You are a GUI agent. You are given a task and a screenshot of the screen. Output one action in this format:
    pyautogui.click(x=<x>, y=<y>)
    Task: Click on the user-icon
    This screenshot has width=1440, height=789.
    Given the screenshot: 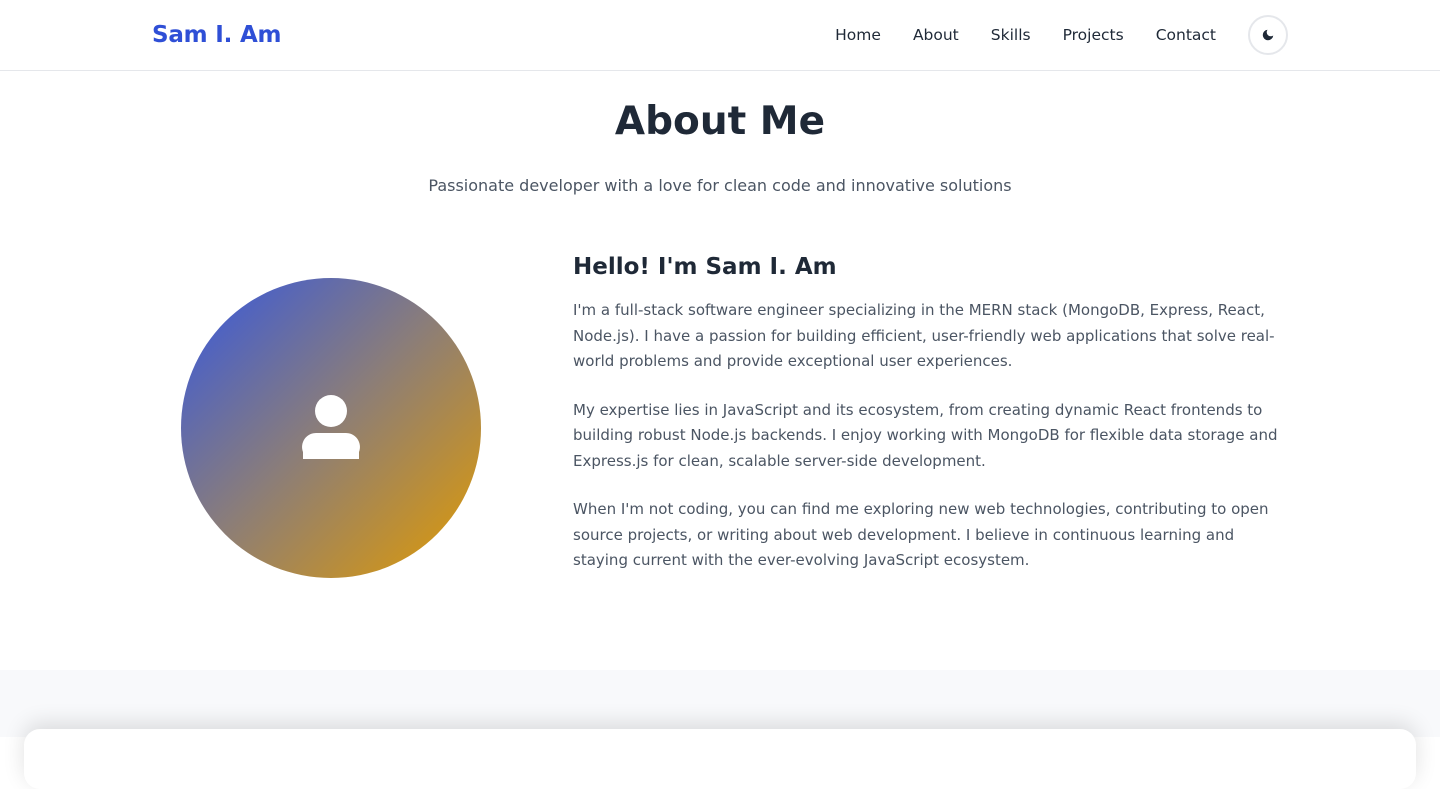 What is the action you would take?
    pyautogui.click(x=331, y=428)
    